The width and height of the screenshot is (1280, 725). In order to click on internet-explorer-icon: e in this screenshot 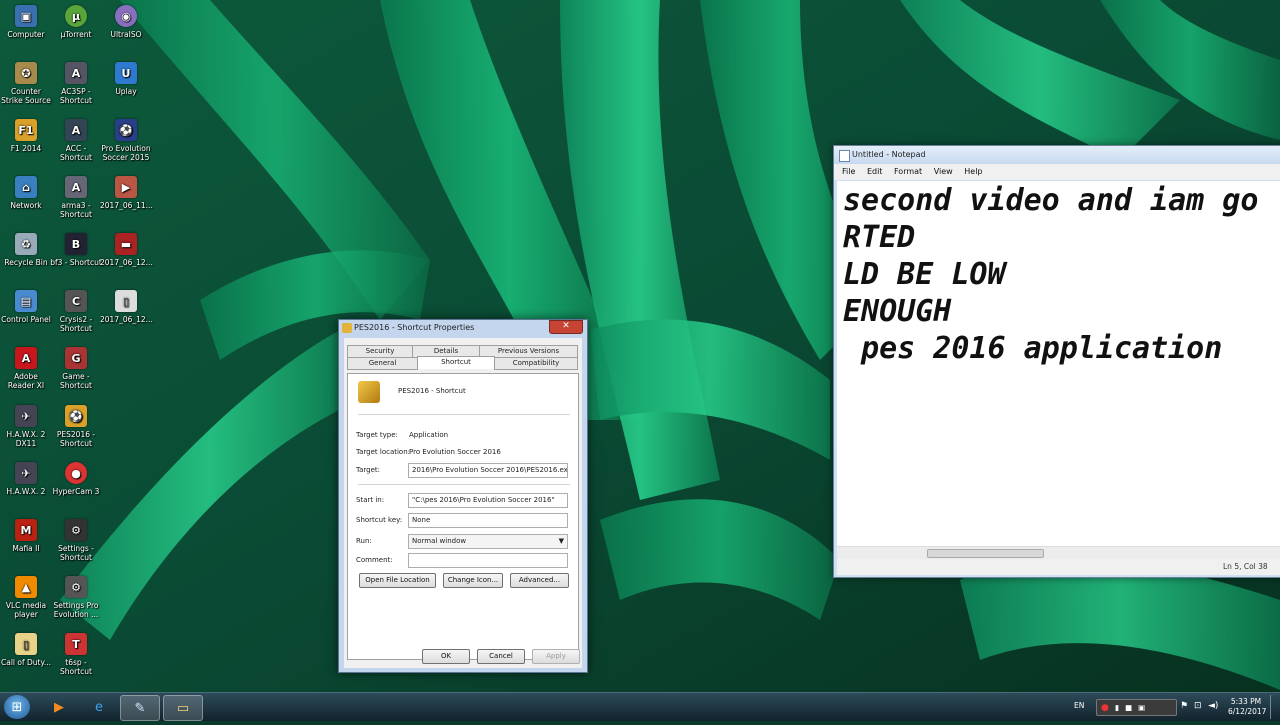, I will do `click(99, 707)`.